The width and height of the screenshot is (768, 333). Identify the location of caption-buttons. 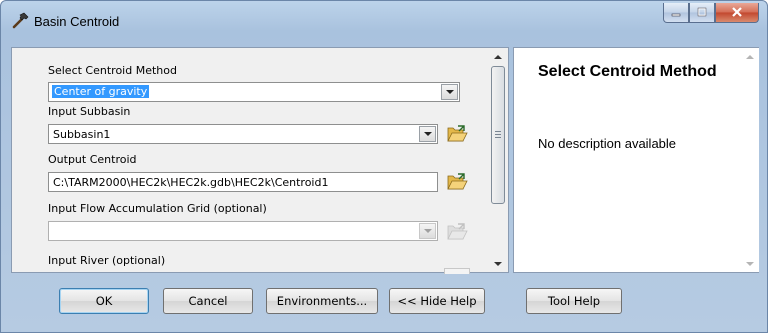
(711, 14).